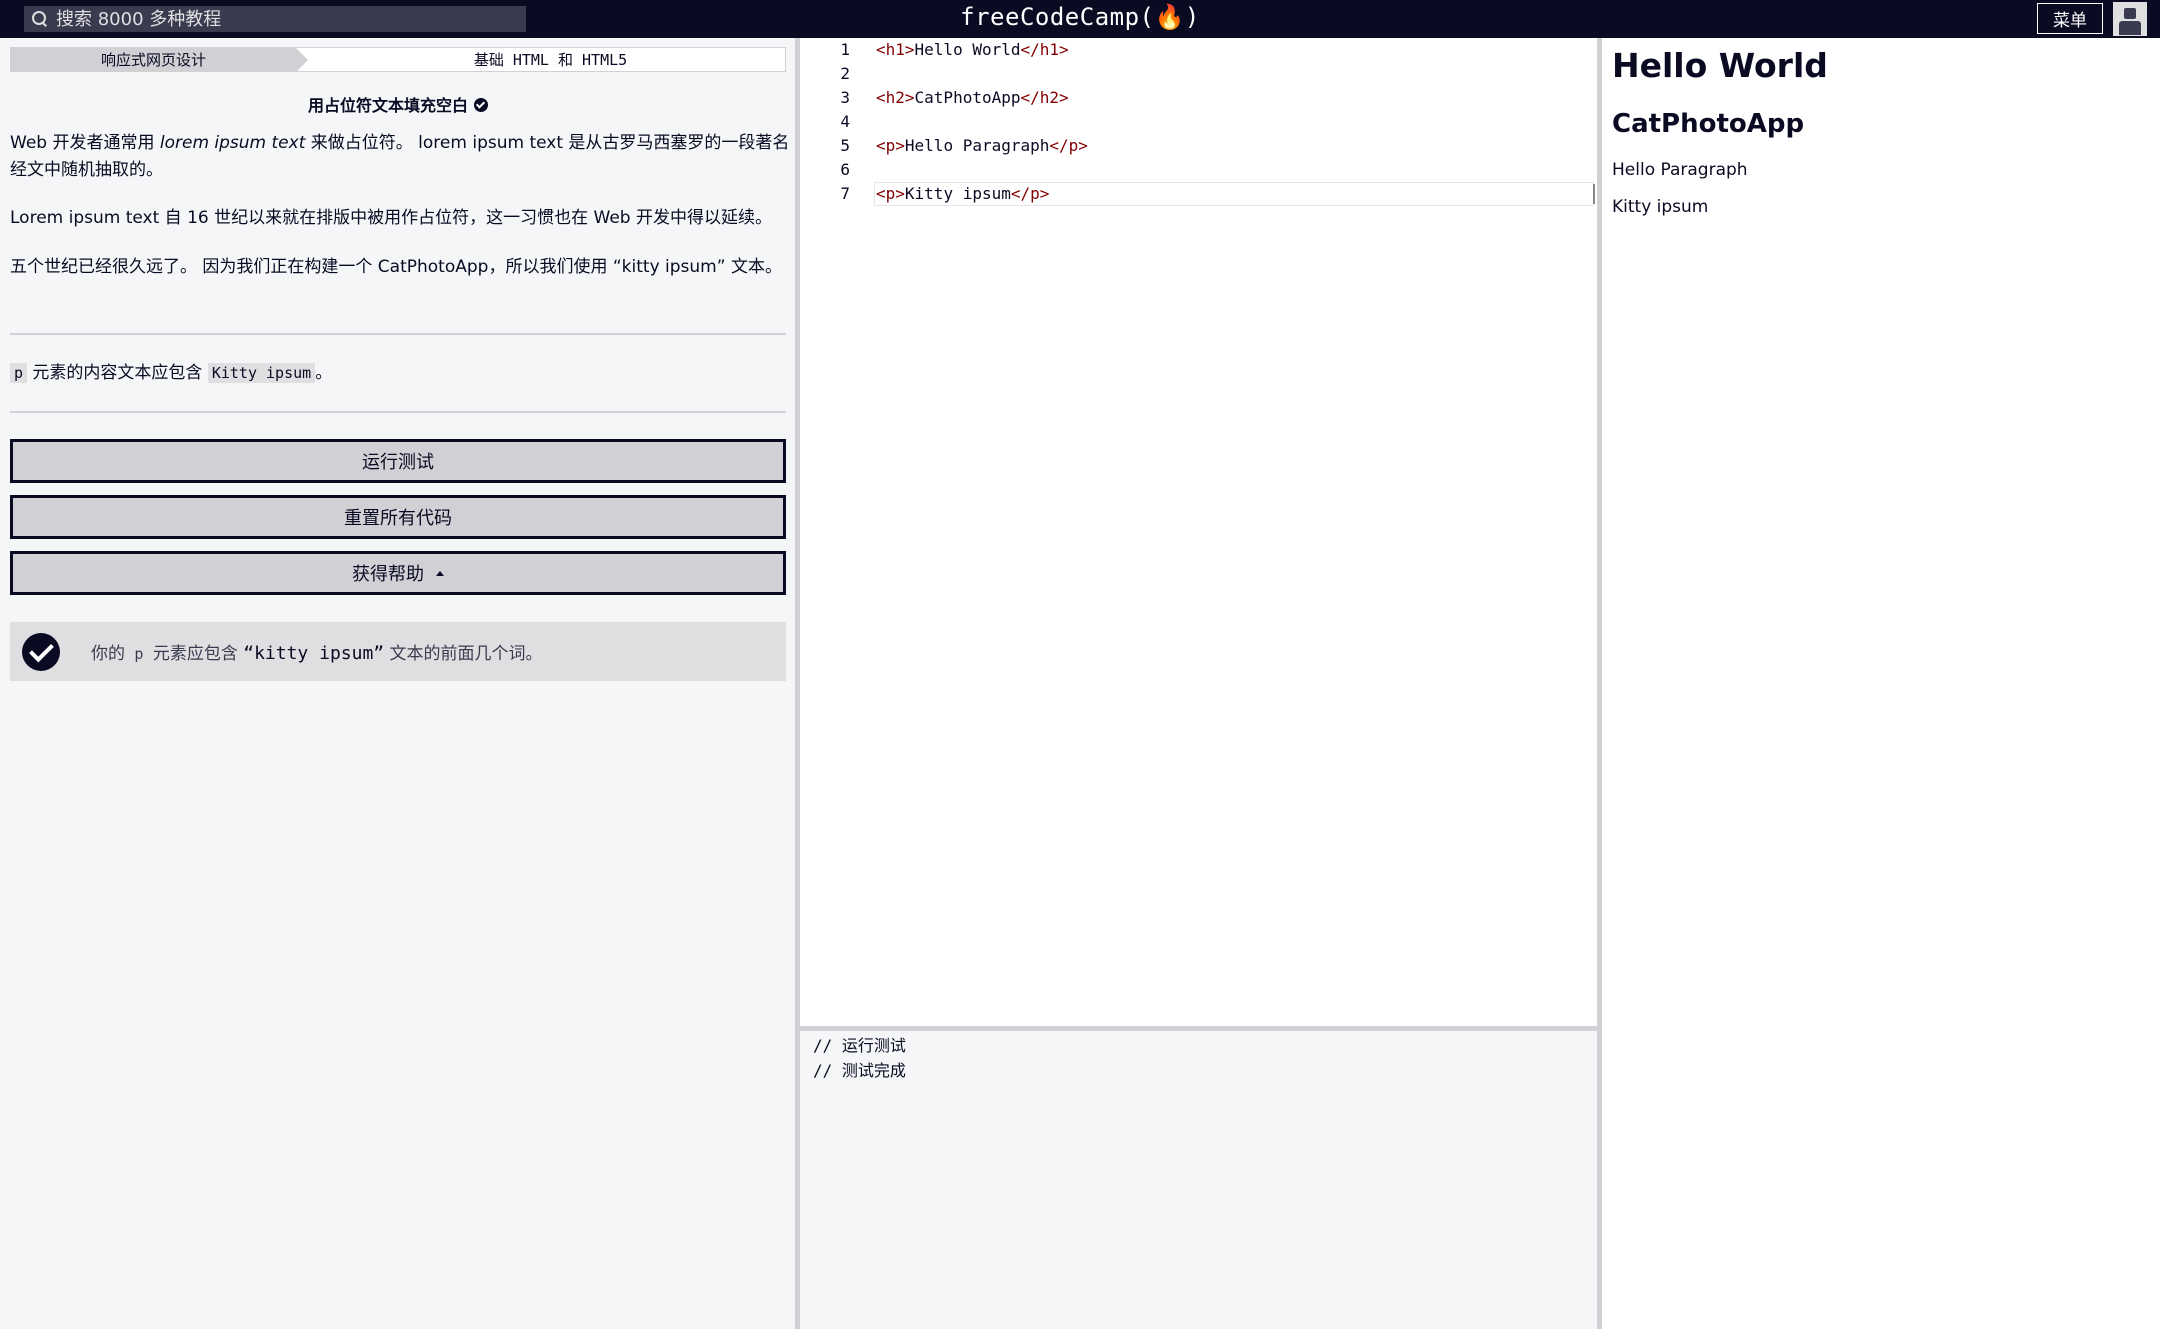 The height and width of the screenshot is (1329, 2160). What do you see at coordinates (845, 73) in the screenshot?
I see `line-number: 2` at bounding box center [845, 73].